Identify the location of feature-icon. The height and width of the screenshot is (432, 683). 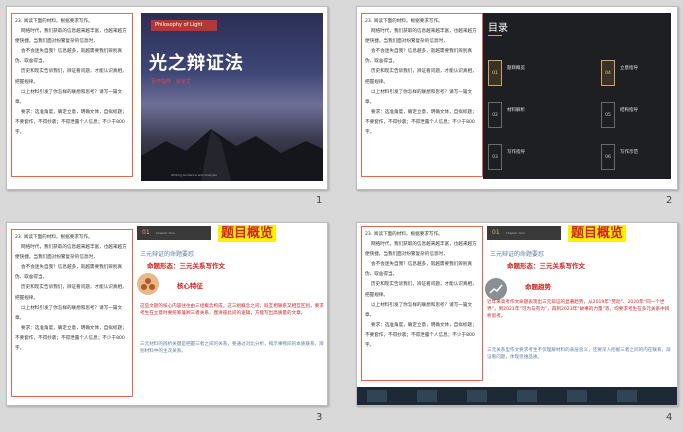
(148, 284).